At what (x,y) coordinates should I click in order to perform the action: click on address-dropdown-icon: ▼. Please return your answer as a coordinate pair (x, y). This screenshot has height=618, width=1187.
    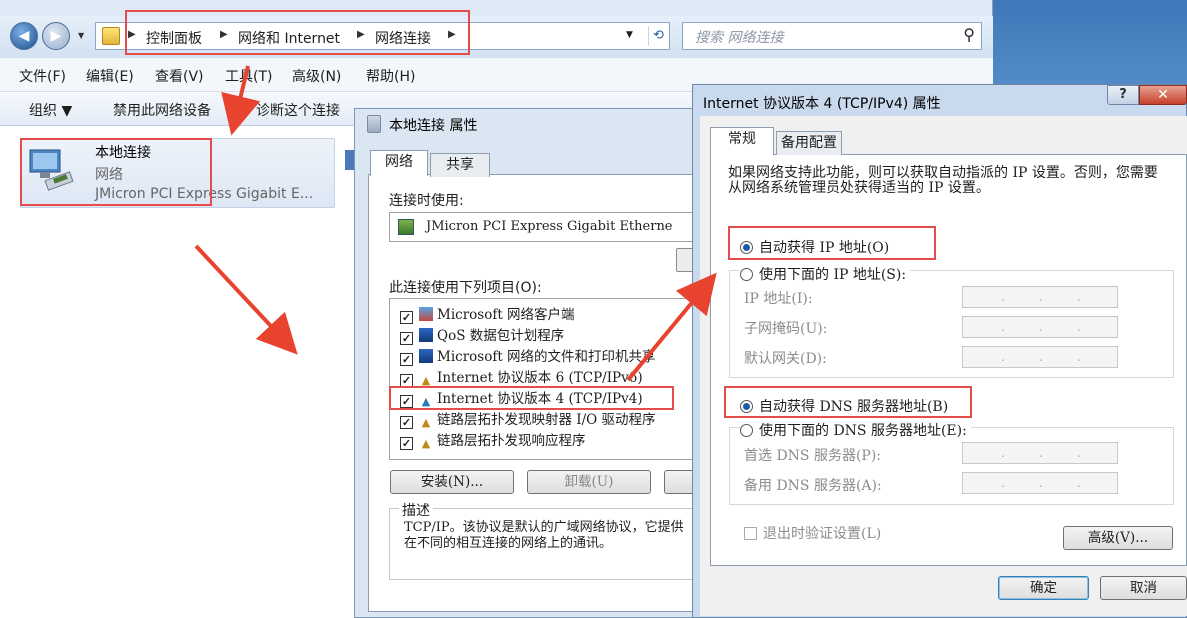
    Looking at the image, I should click on (629, 35).